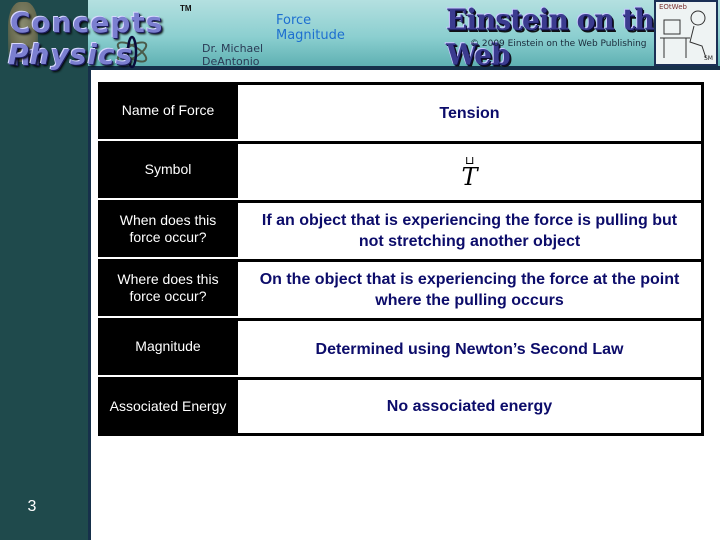  I want to click on vector-arrow-icon, so click(470, 160).